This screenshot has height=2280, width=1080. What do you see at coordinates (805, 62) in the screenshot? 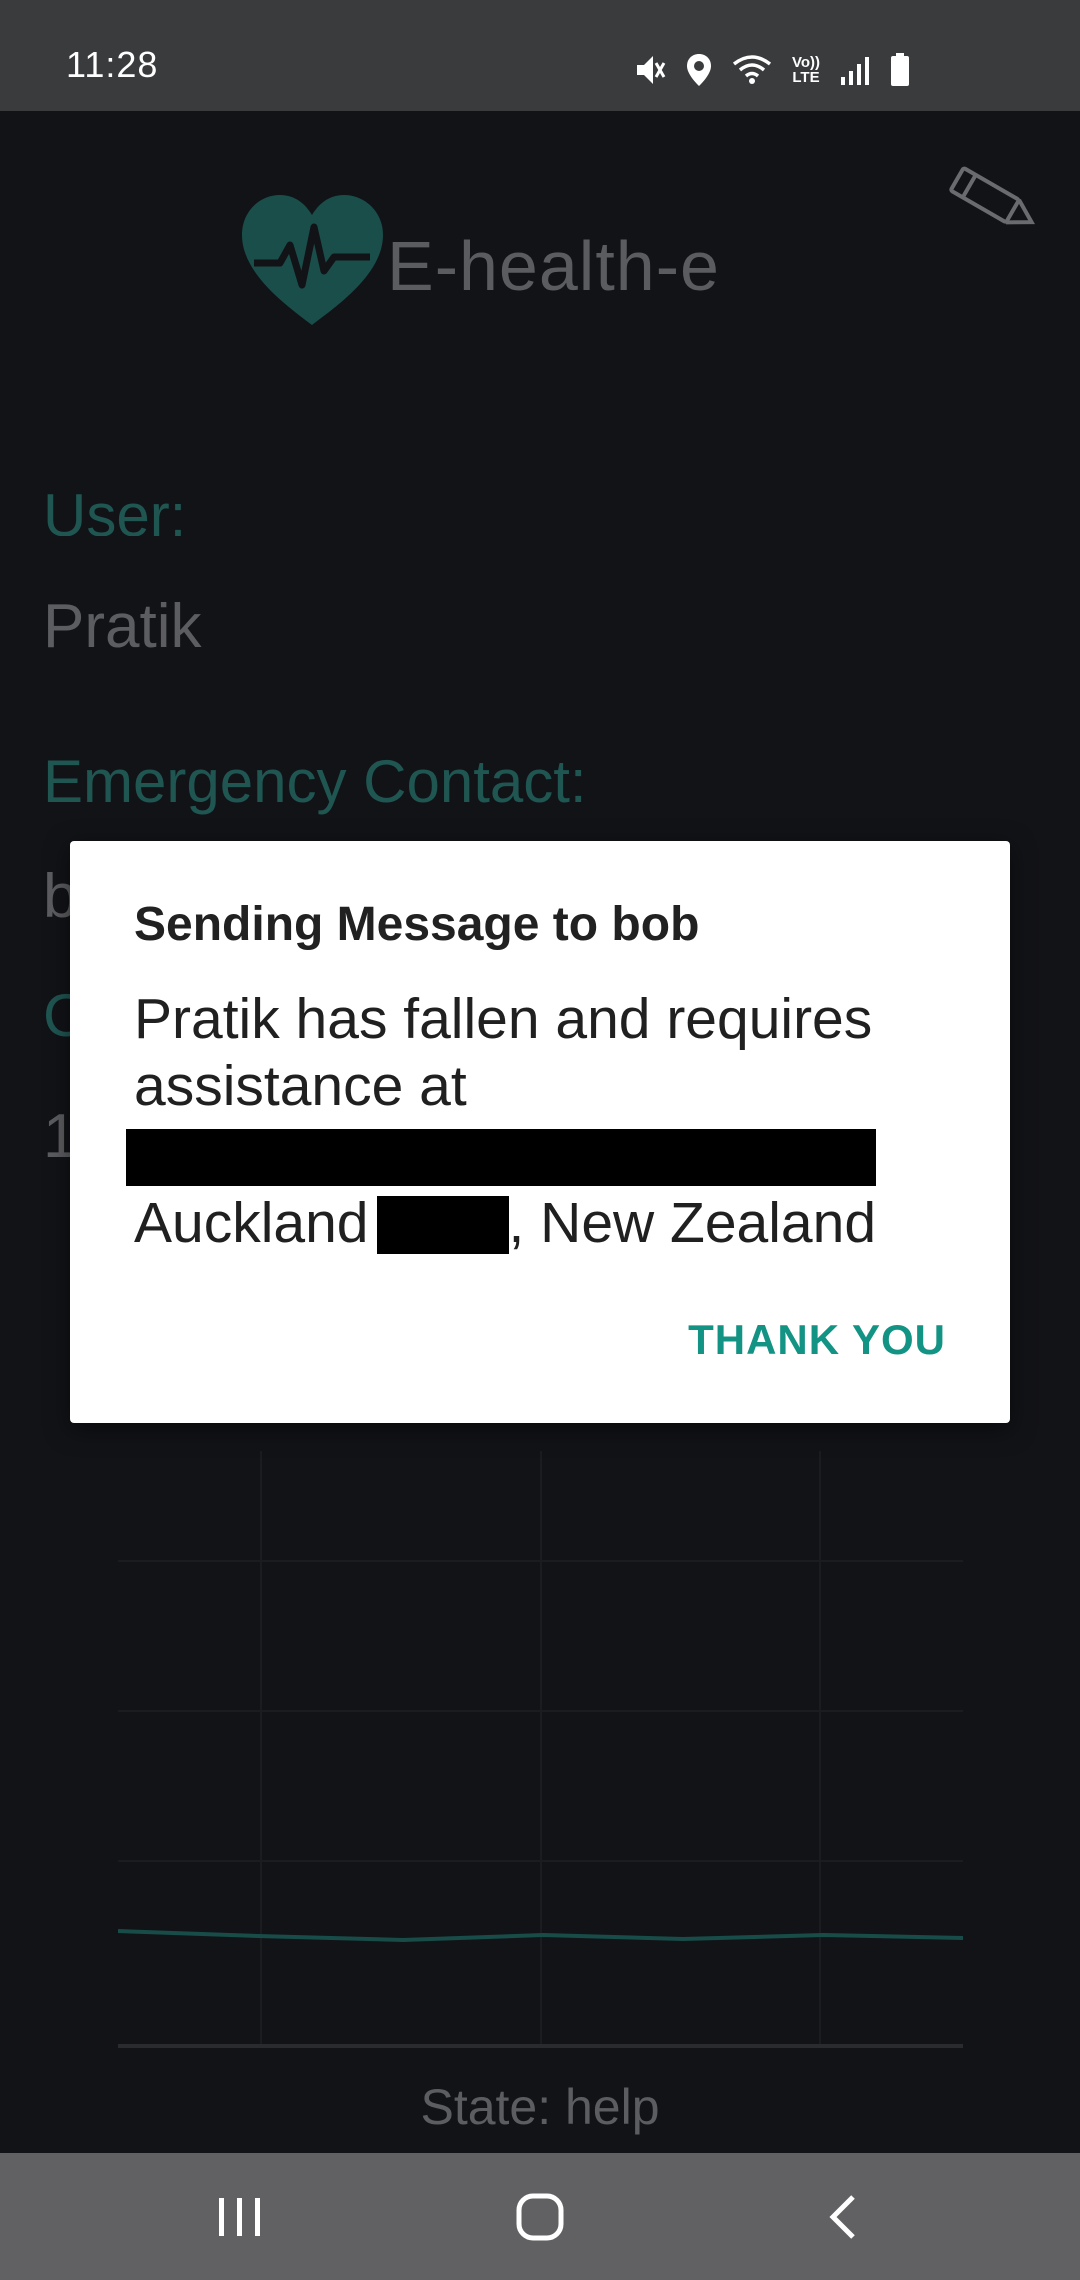
I see `volte-label: Vo))` at bounding box center [805, 62].